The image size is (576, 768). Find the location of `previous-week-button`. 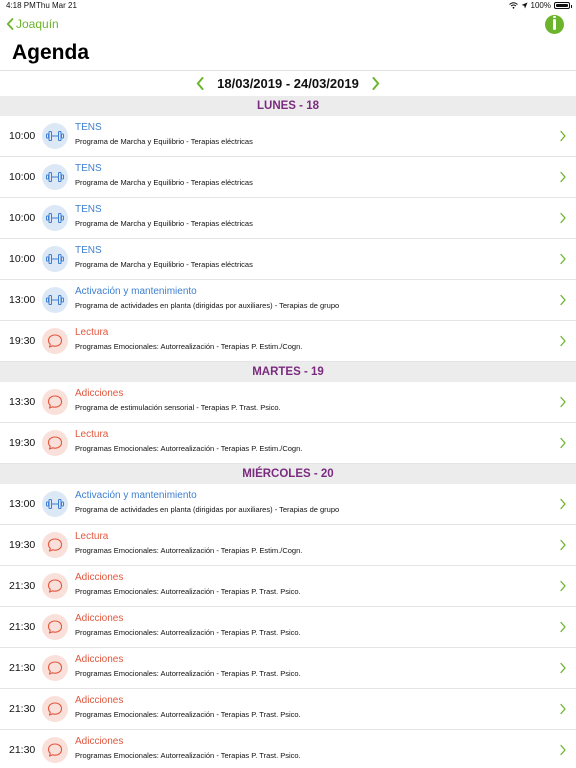

previous-week-button is located at coordinates (200, 84).